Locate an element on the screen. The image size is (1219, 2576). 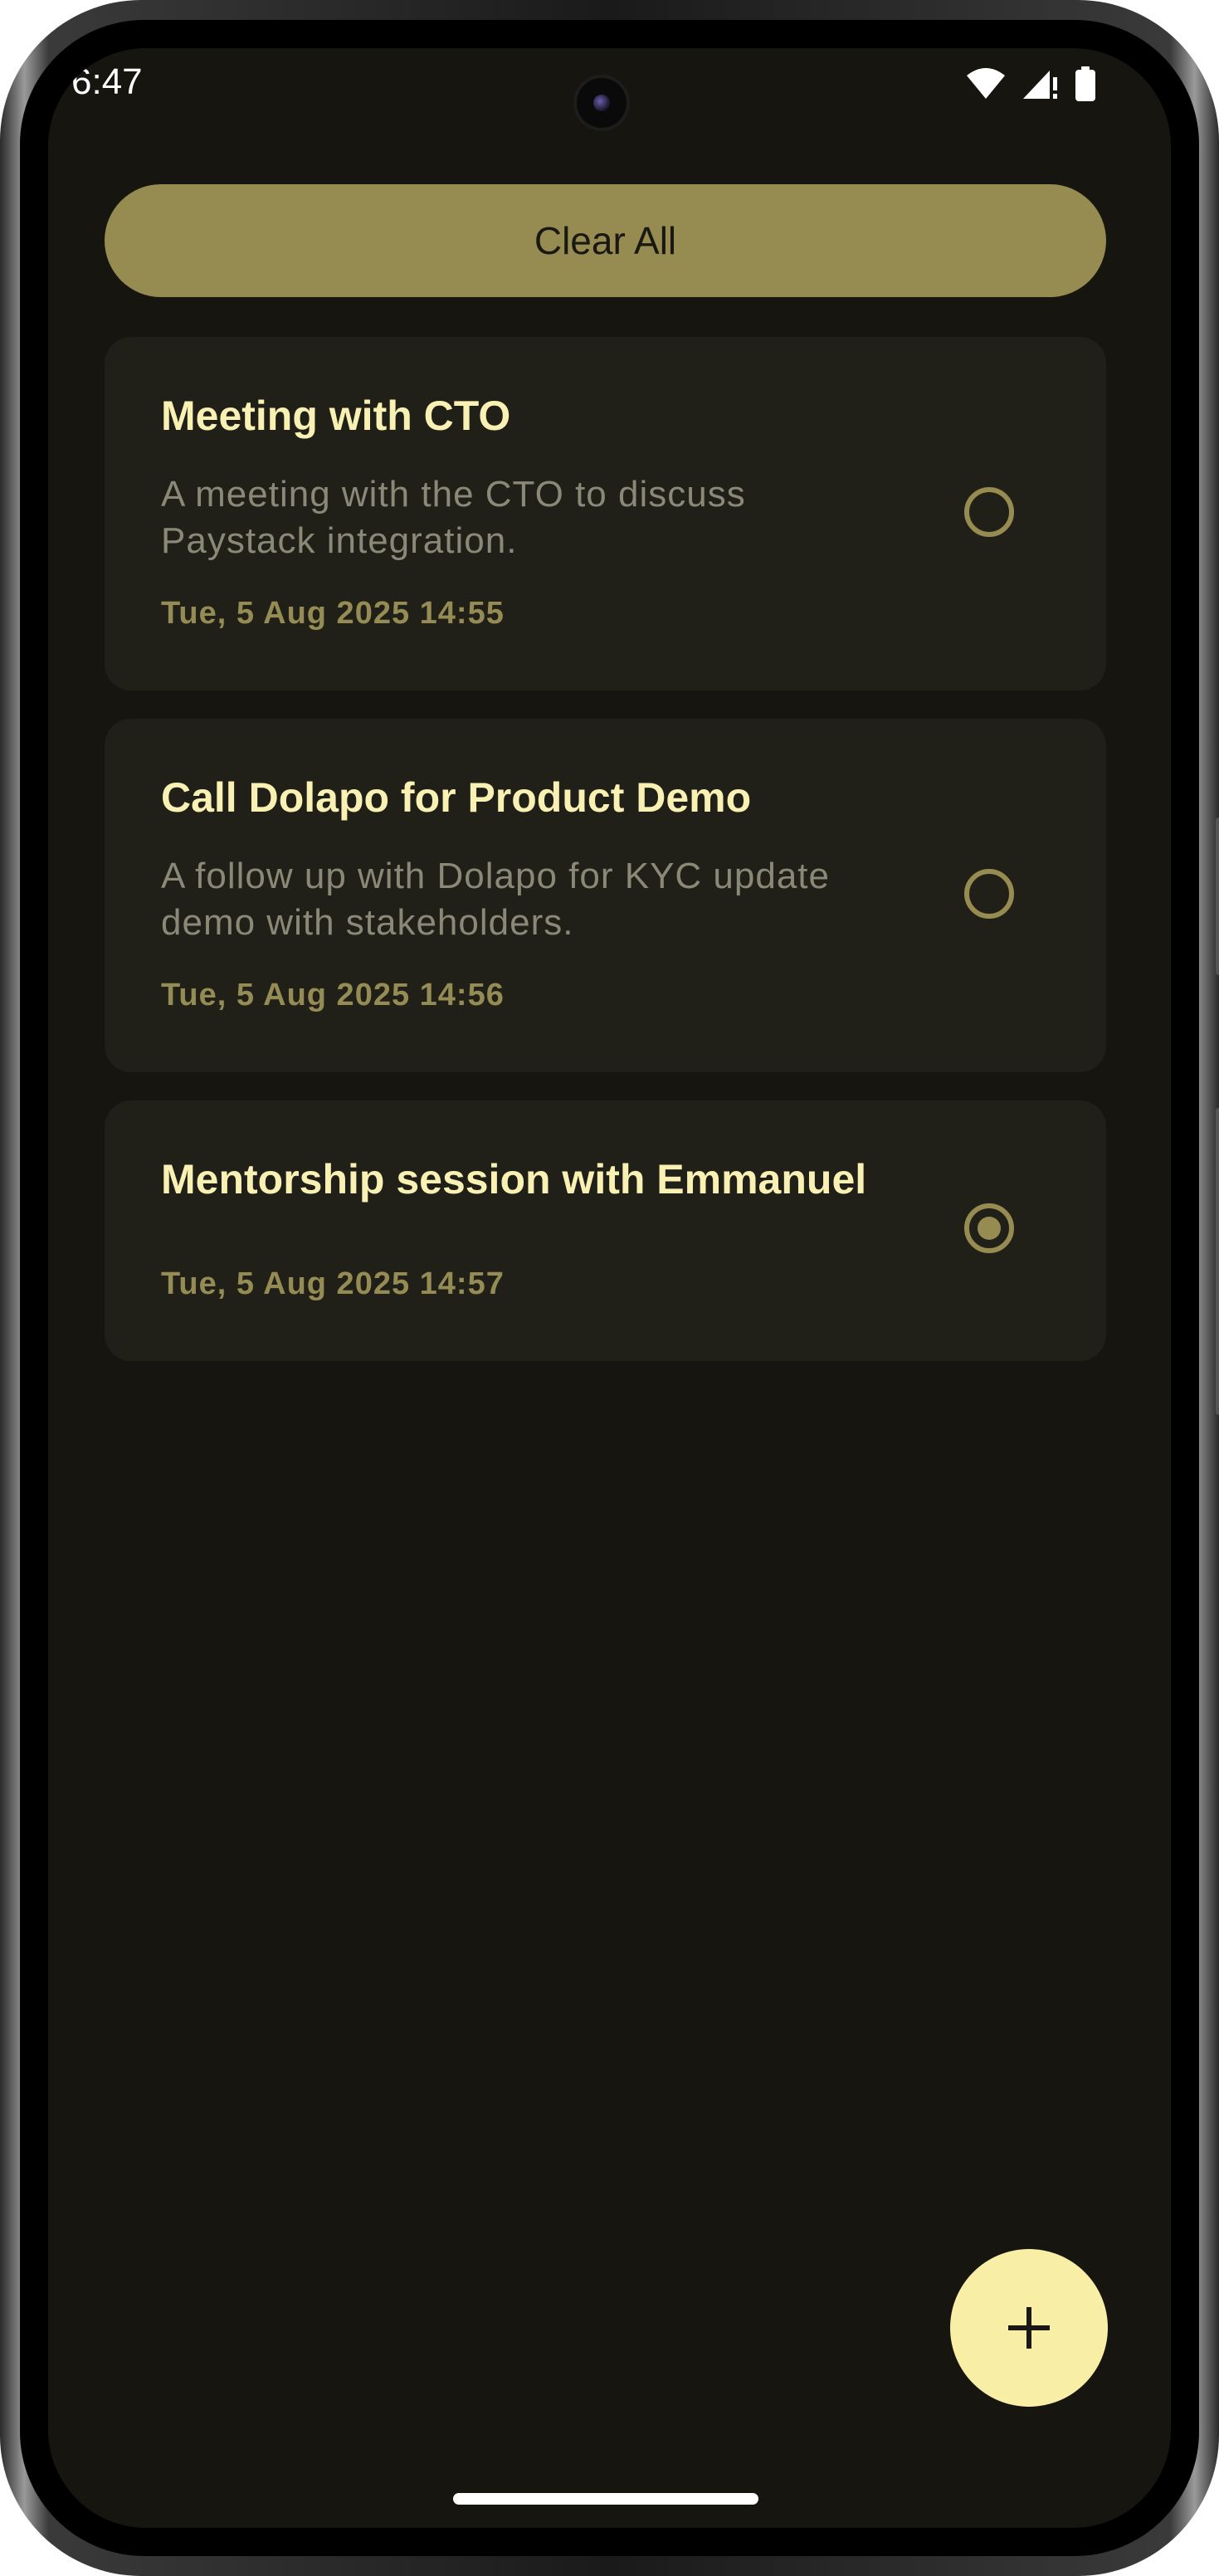
status-bar: 6:47 is located at coordinates (609, 106).